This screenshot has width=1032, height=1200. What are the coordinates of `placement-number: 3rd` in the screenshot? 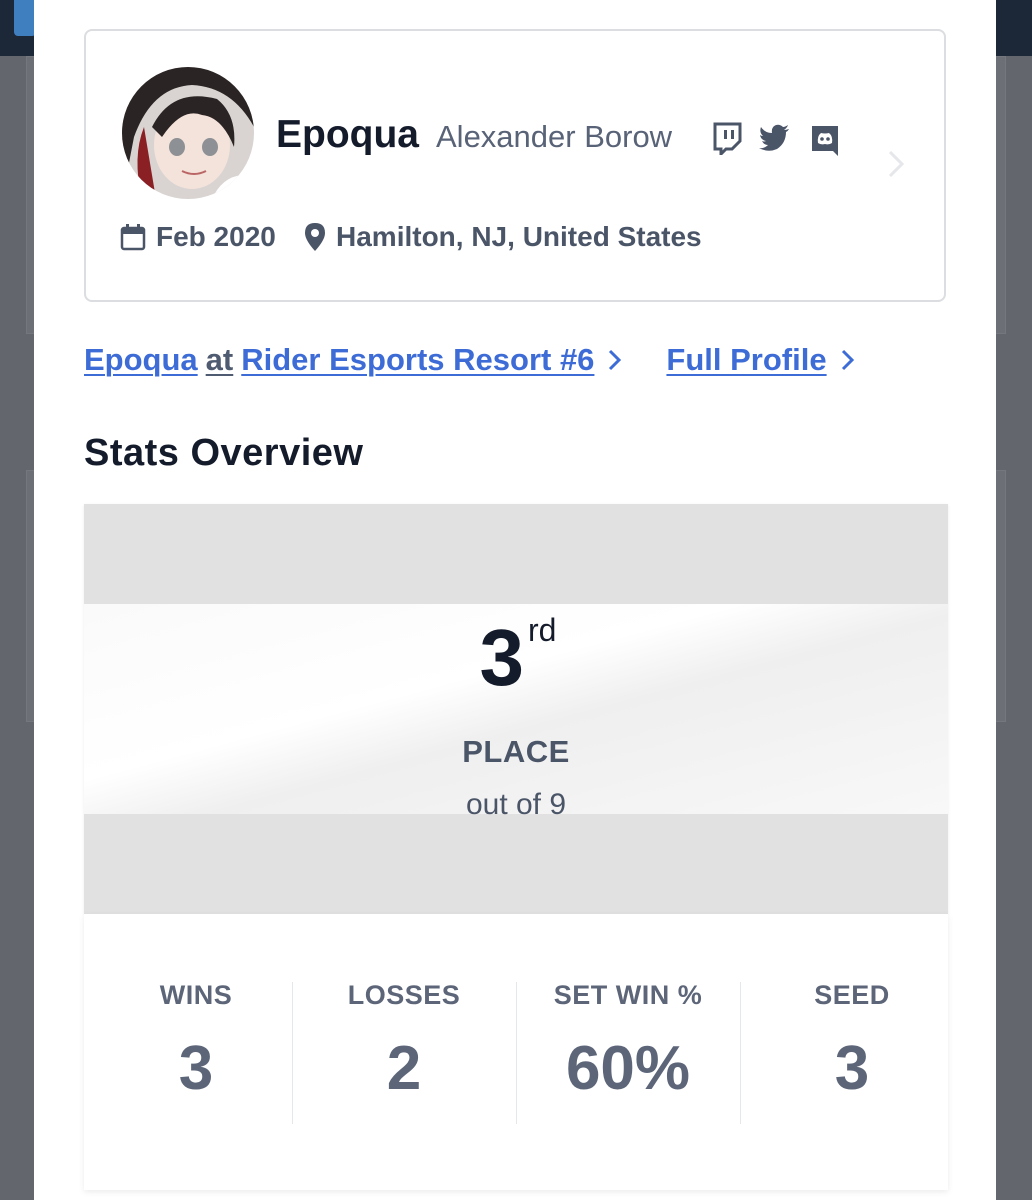 It's located at (516, 658).